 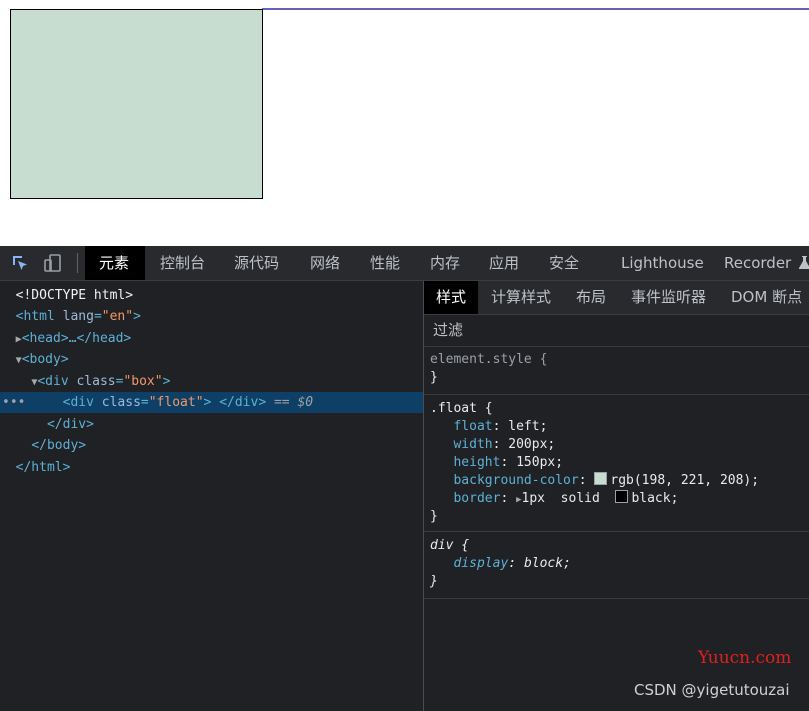 I want to click on tab-memory: 内存, so click(x=445, y=263).